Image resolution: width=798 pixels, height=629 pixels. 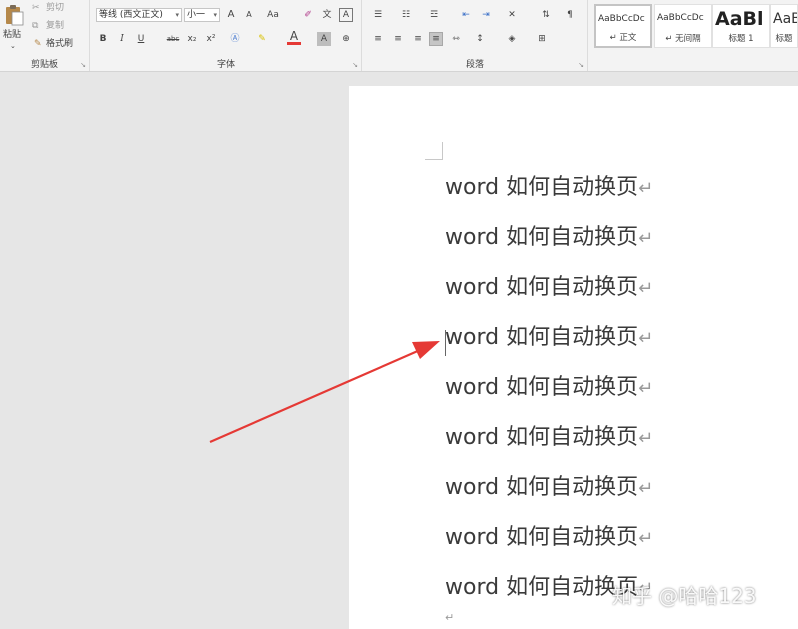 What do you see at coordinates (426, 350) in the screenshot?
I see `arrow-head` at bounding box center [426, 350].